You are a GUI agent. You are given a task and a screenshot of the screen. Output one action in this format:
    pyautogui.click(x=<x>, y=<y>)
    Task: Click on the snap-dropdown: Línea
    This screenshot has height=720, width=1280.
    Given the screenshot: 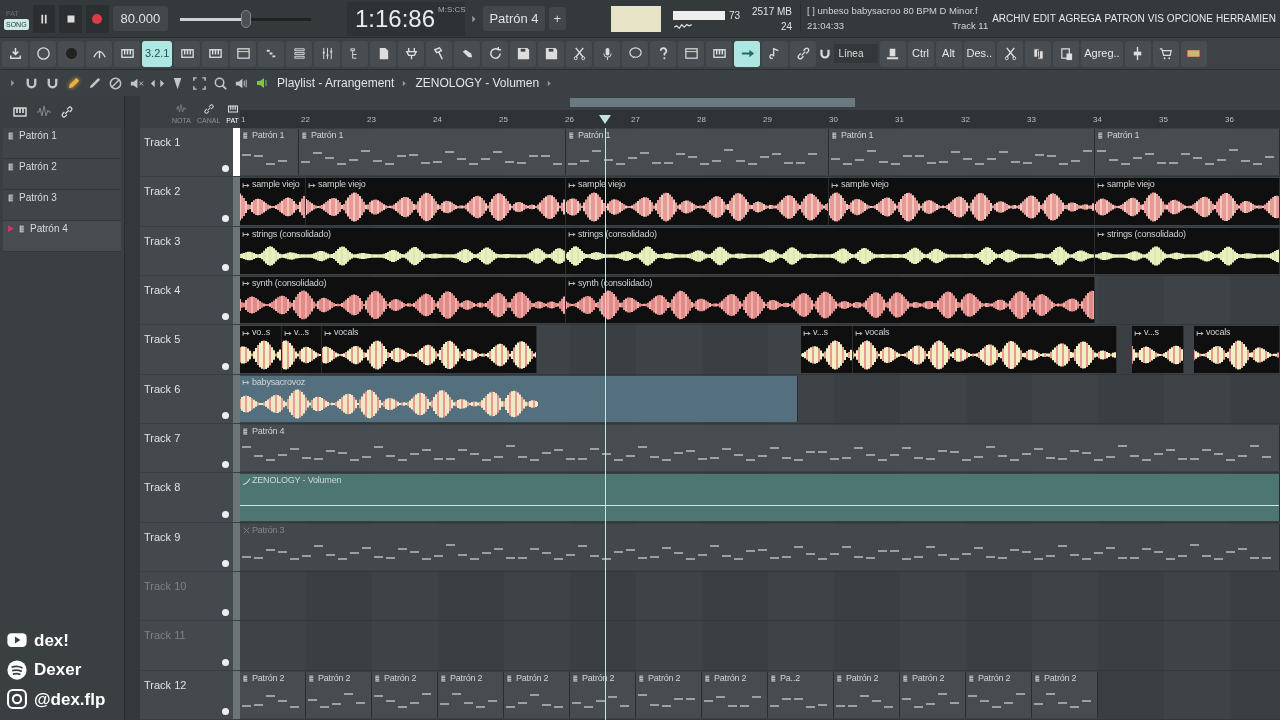 What is the action you would take?
    pyautogui.click(x=856, y=53)
    